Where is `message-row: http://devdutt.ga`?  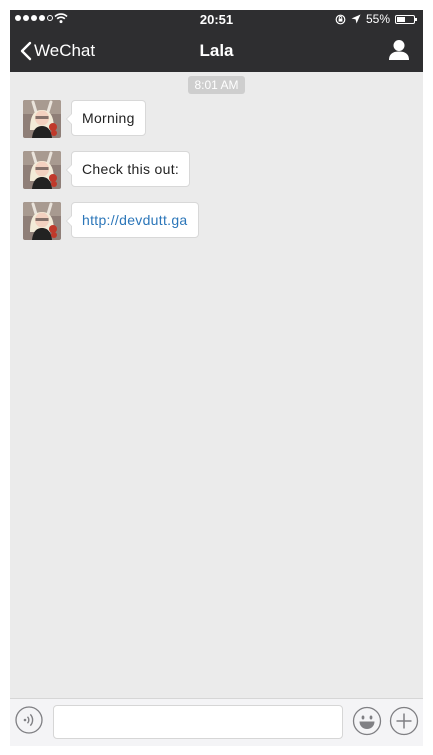
message-row: http://devdutt.ga is located at coordinates (111, 221).